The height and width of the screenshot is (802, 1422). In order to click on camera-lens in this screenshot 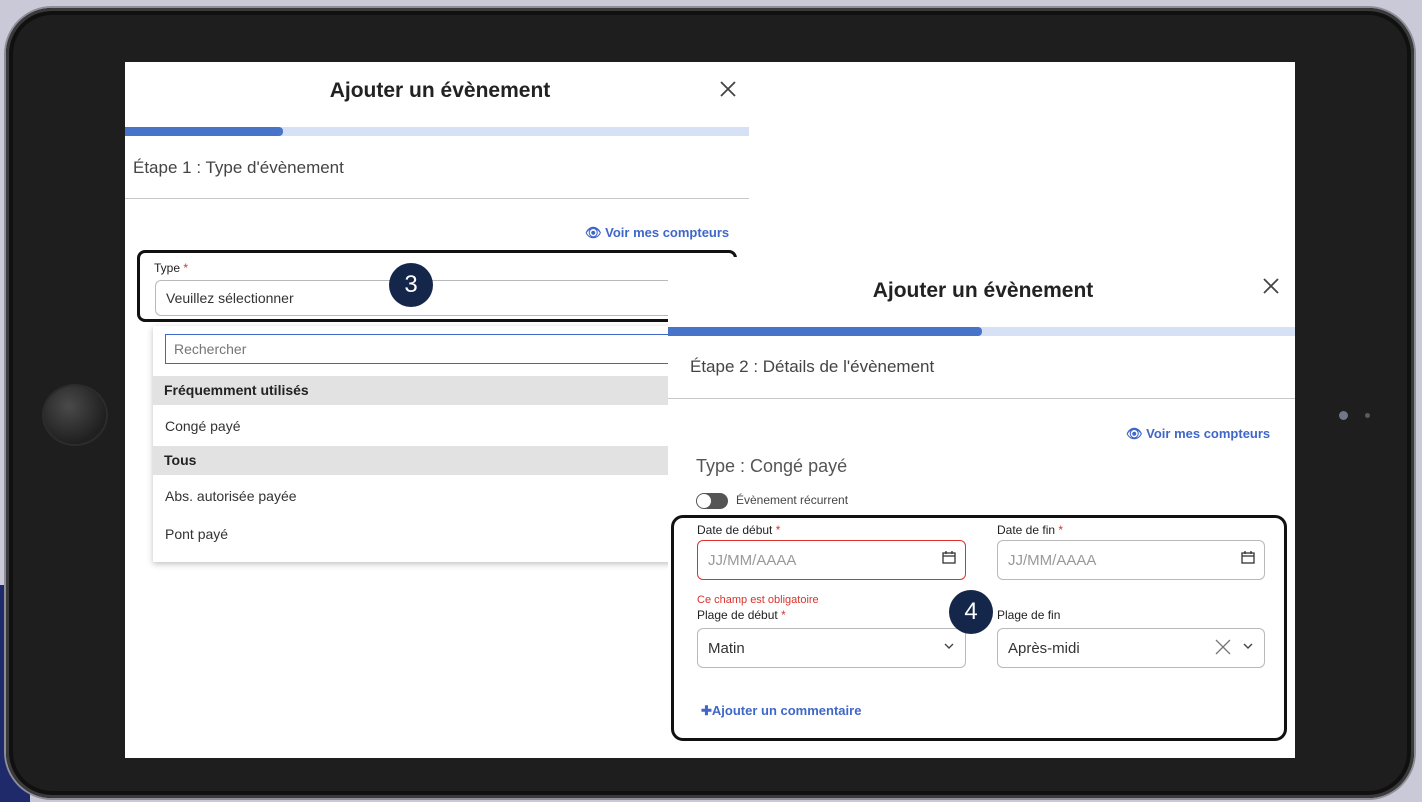, I will do `click(1343, 415)`.